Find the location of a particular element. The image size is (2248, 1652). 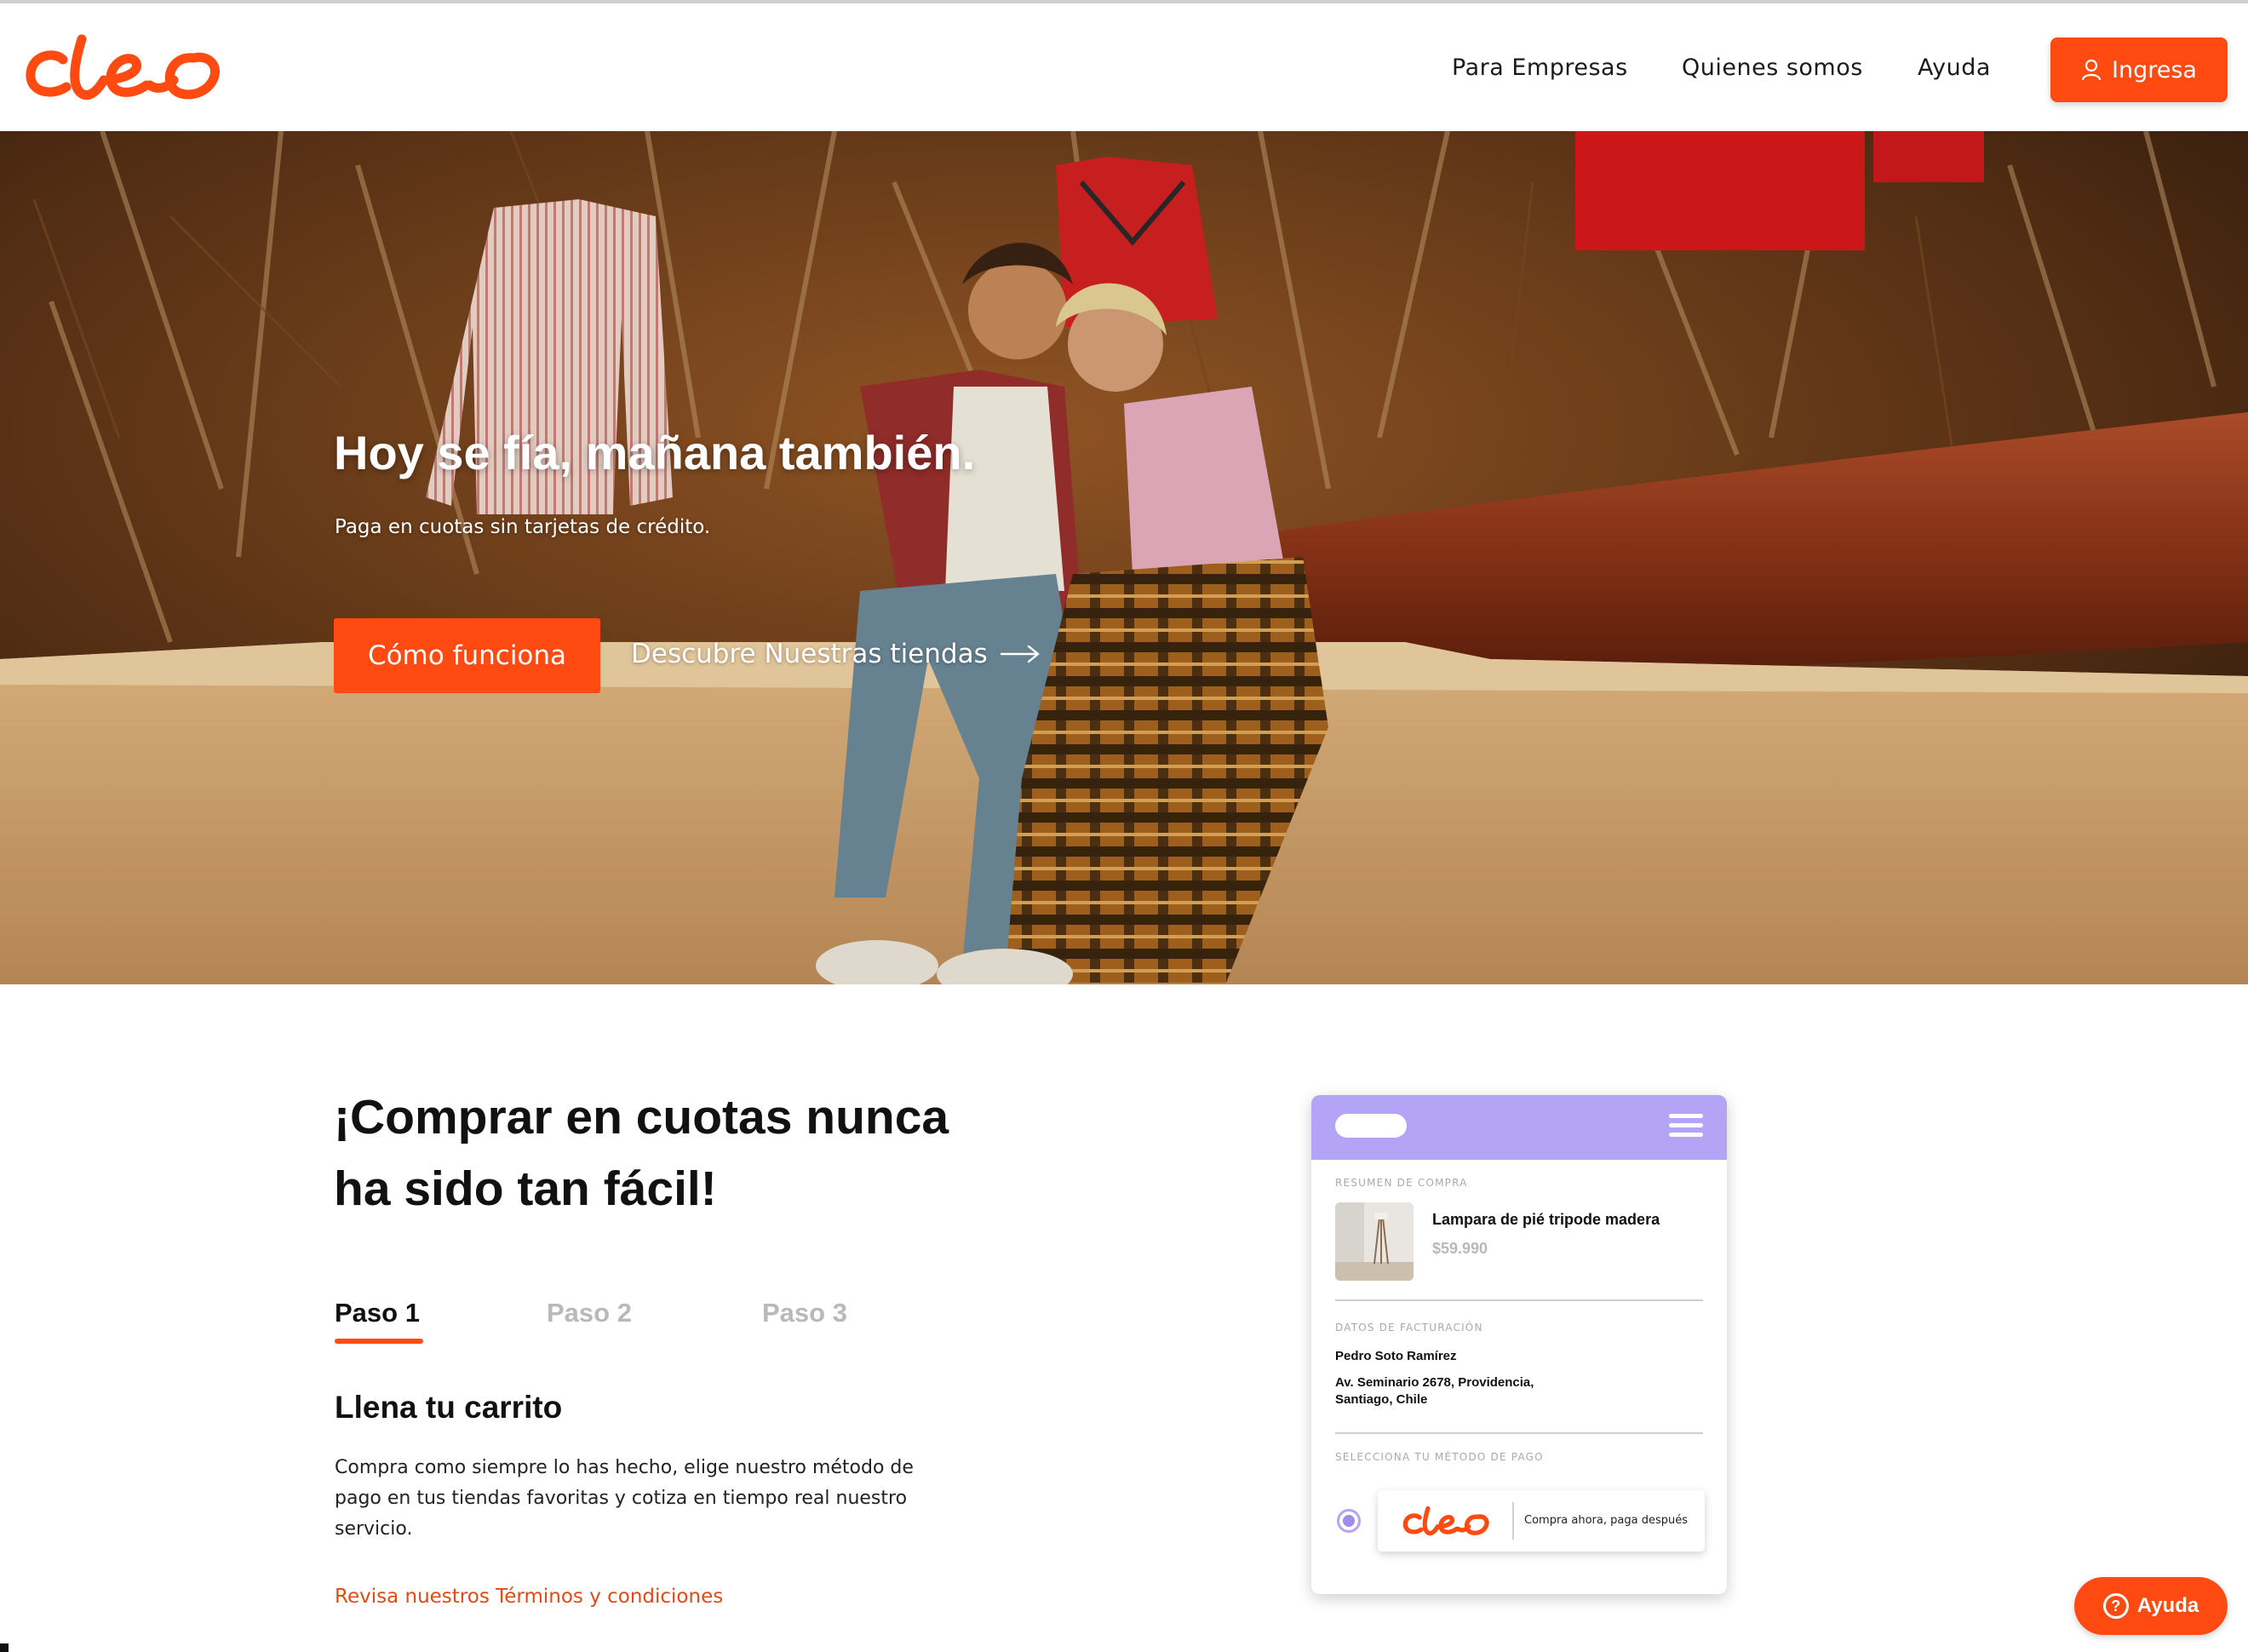

cleo-payment-logo is located at coordinates (1445, 1521).